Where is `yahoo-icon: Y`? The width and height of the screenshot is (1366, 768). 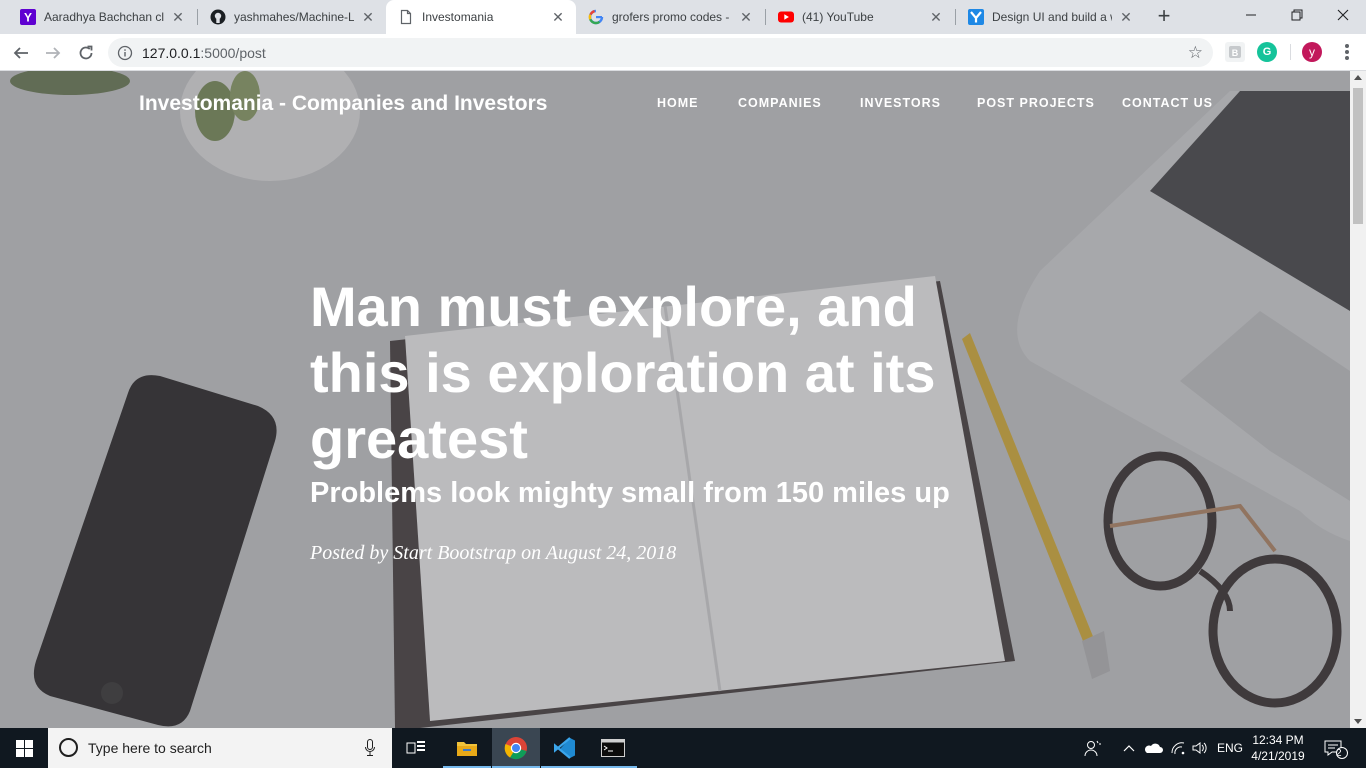
yahoo-icon: Y is located at coordinates (28, 17).